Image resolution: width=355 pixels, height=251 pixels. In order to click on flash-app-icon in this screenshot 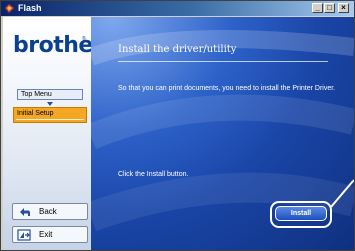, I will do `click(9, 8)`.